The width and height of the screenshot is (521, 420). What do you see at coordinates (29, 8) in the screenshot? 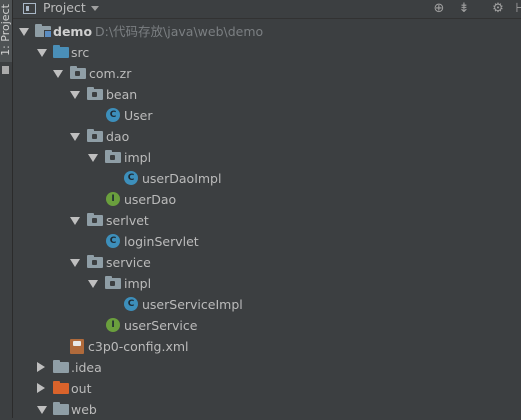
I see `project-view-icon` at bounding box center [29, 8].